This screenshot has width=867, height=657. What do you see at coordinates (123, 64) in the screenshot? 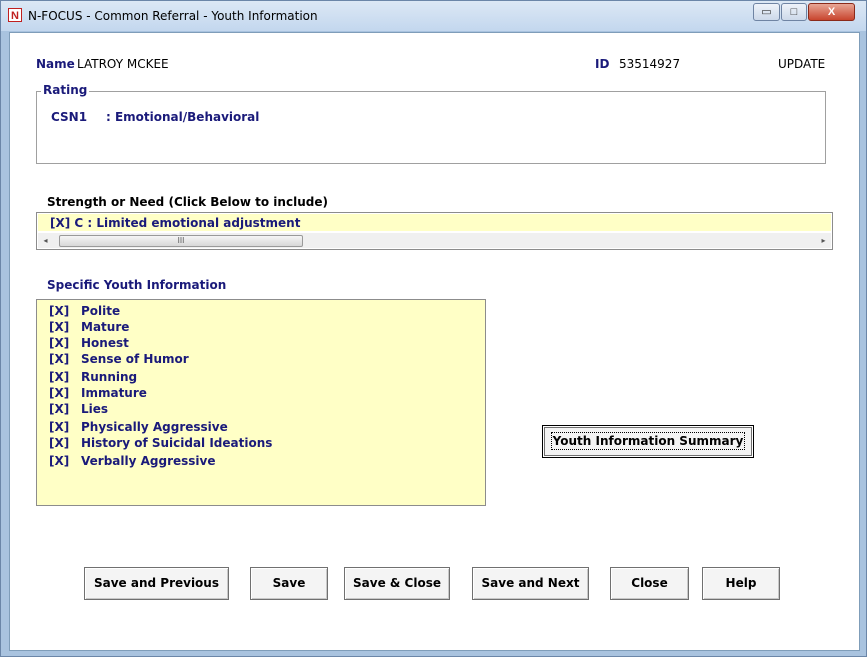
I see `name-value: LATROY MCKEE` at bounding box center [123, 64].